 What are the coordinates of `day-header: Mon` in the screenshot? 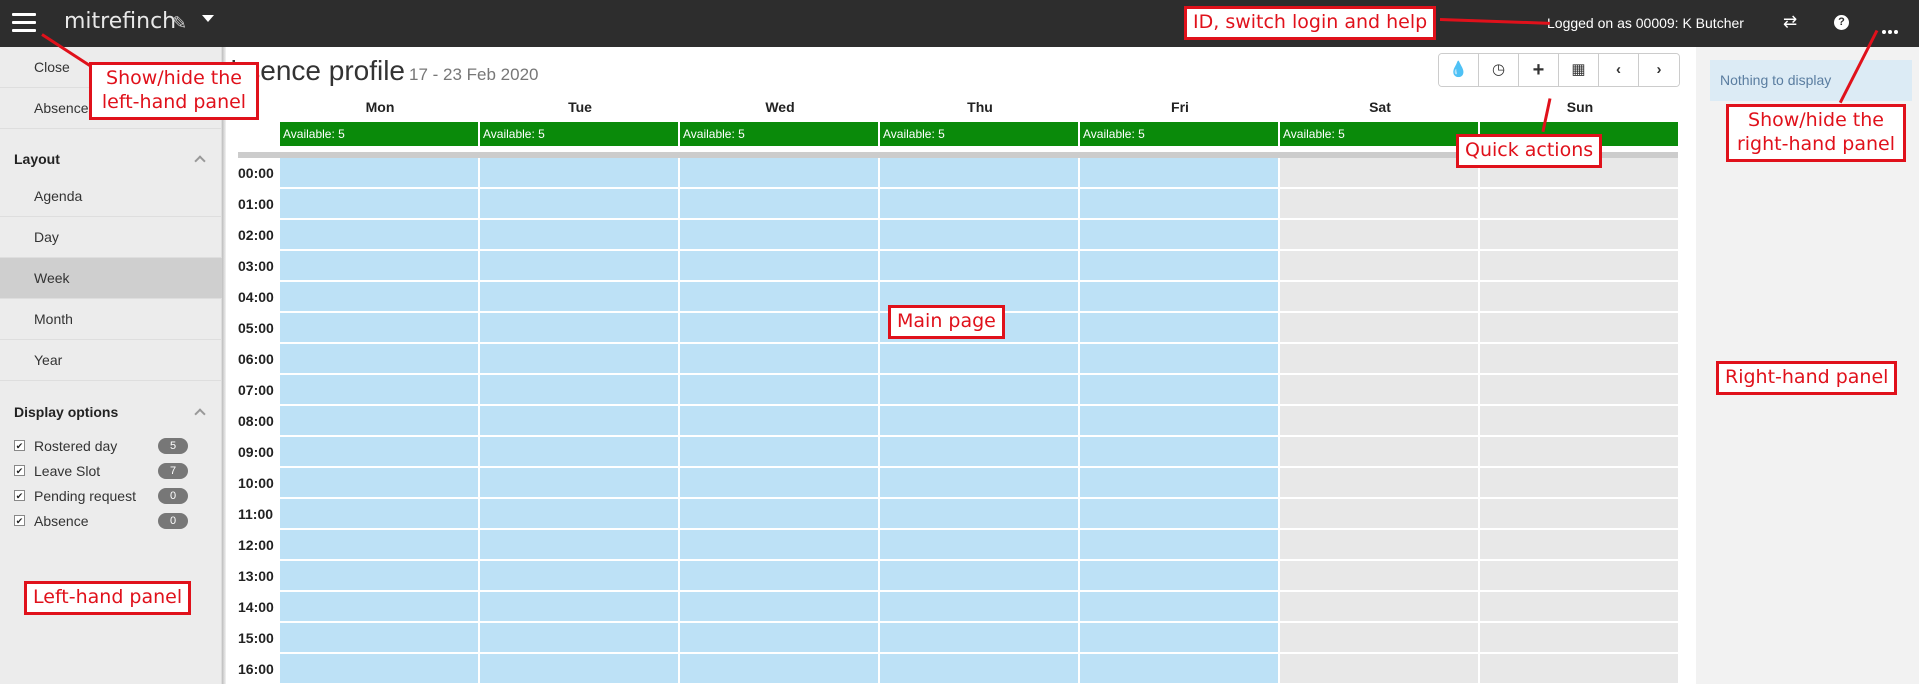 It's located at (380, 108).